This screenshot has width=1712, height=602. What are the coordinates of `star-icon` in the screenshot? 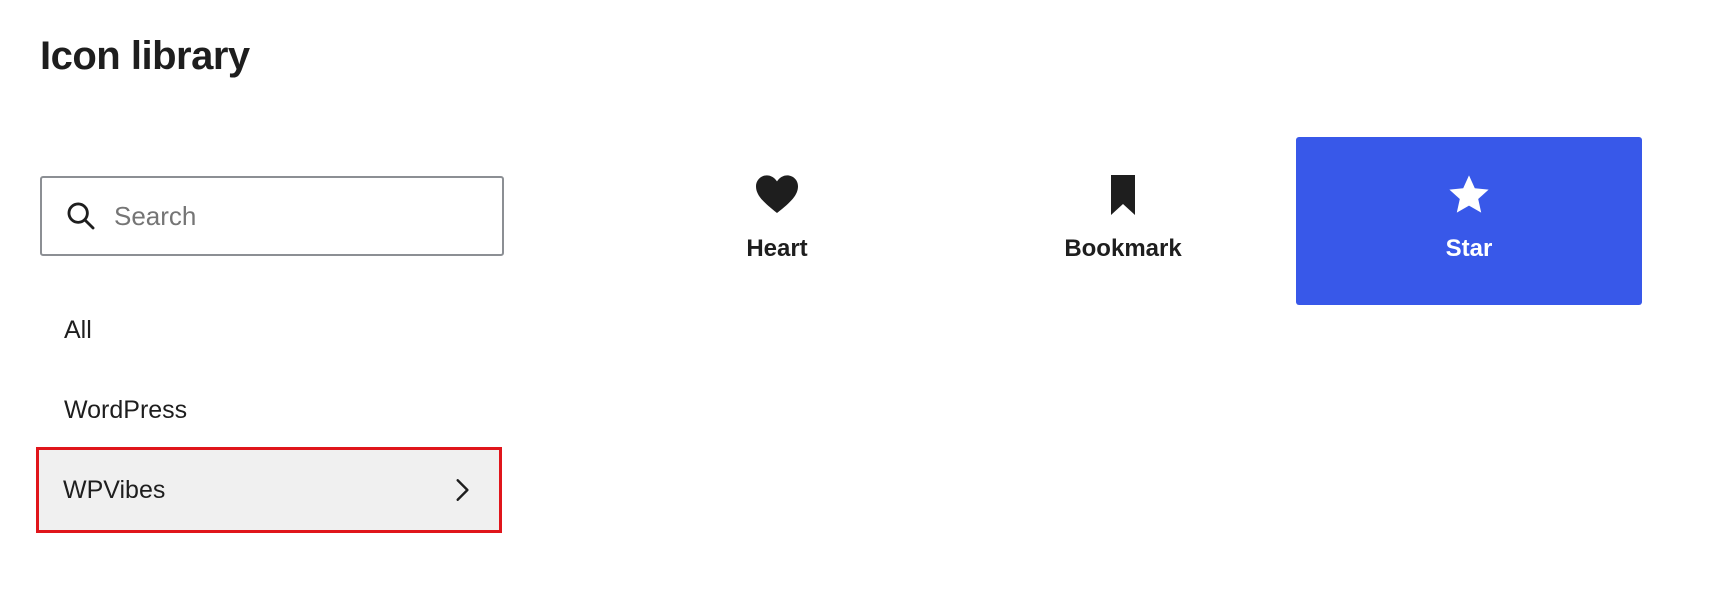 It's located at (1469, 194).